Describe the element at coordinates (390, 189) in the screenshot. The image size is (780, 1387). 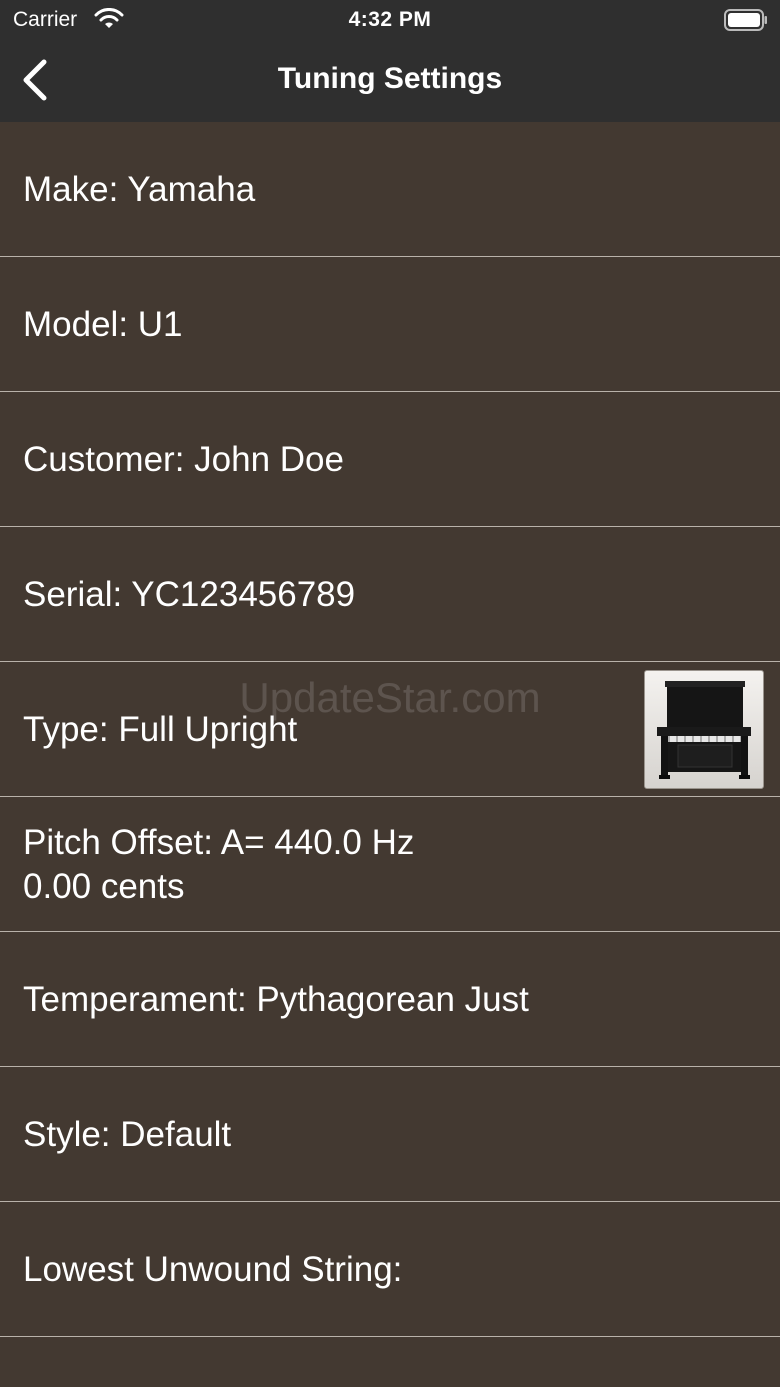
I see `row-make: Make: Yamaha` at that location.